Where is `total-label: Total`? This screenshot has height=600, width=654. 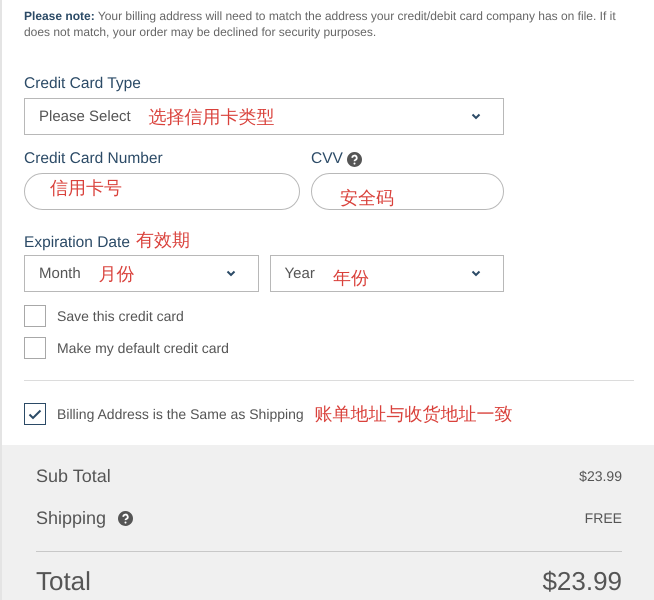 total-label: Total is located at coordinates (63, 581).